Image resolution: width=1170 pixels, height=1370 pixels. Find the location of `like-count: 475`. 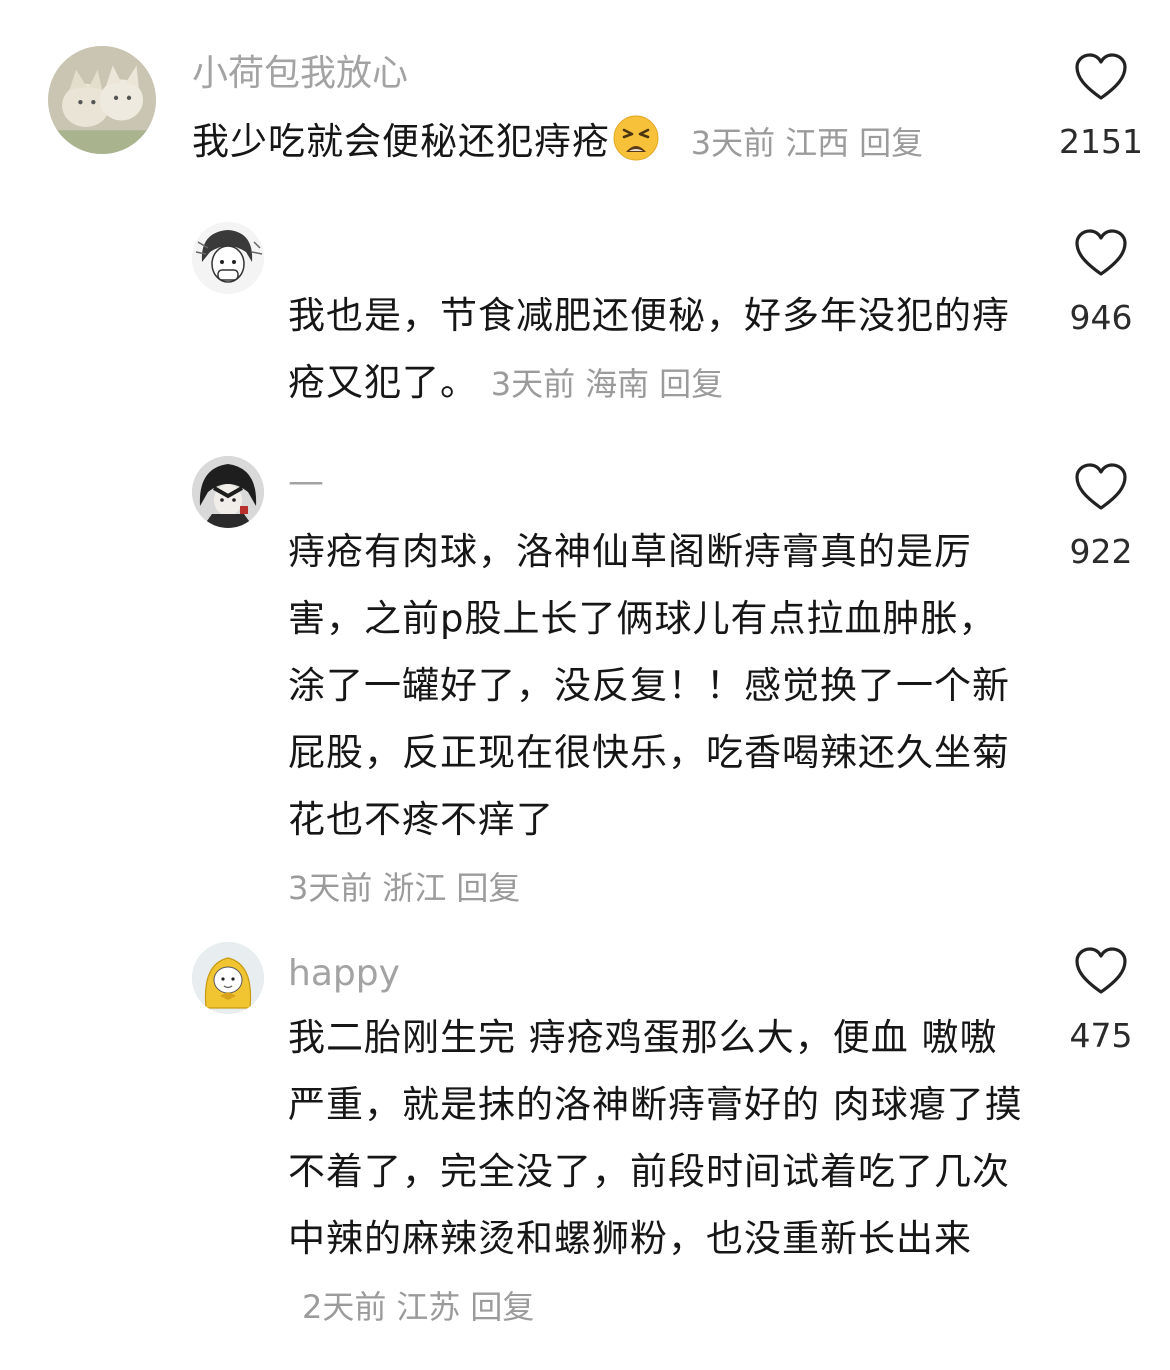

like-count: 475 is located at coordinates (1101, 1035).